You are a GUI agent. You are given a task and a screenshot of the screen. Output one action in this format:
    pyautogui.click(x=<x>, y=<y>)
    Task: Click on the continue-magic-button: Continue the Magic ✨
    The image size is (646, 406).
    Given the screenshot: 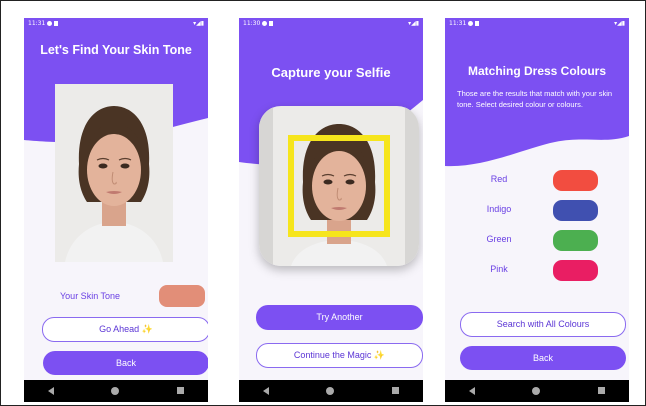 What is the action you would take?
    pyautogui.click(x=339, y=355)
    